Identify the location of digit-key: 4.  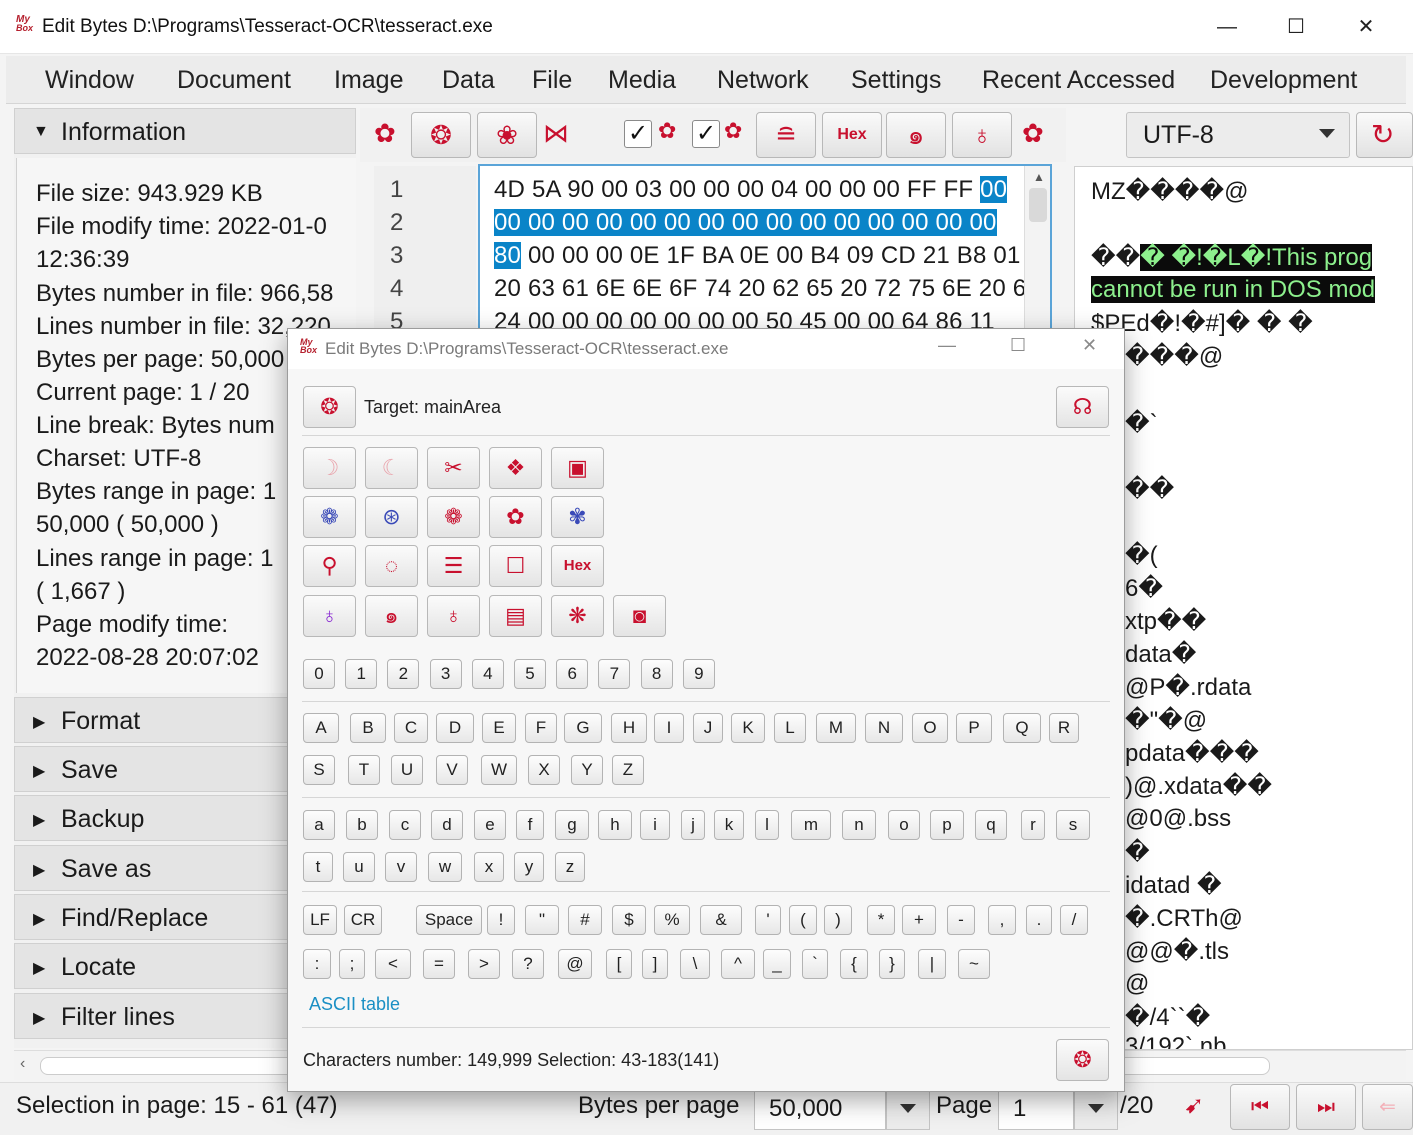
(487, 674).